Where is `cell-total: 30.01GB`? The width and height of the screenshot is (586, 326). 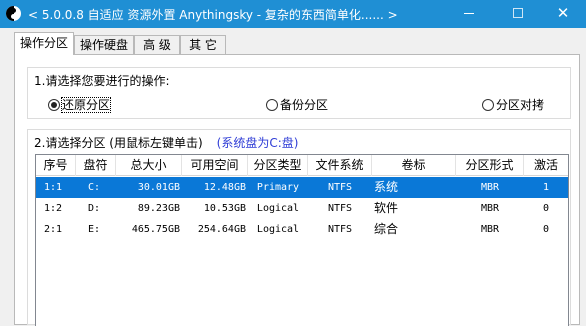
cell-total: 30.01GB is located at coordinates (158, 187).